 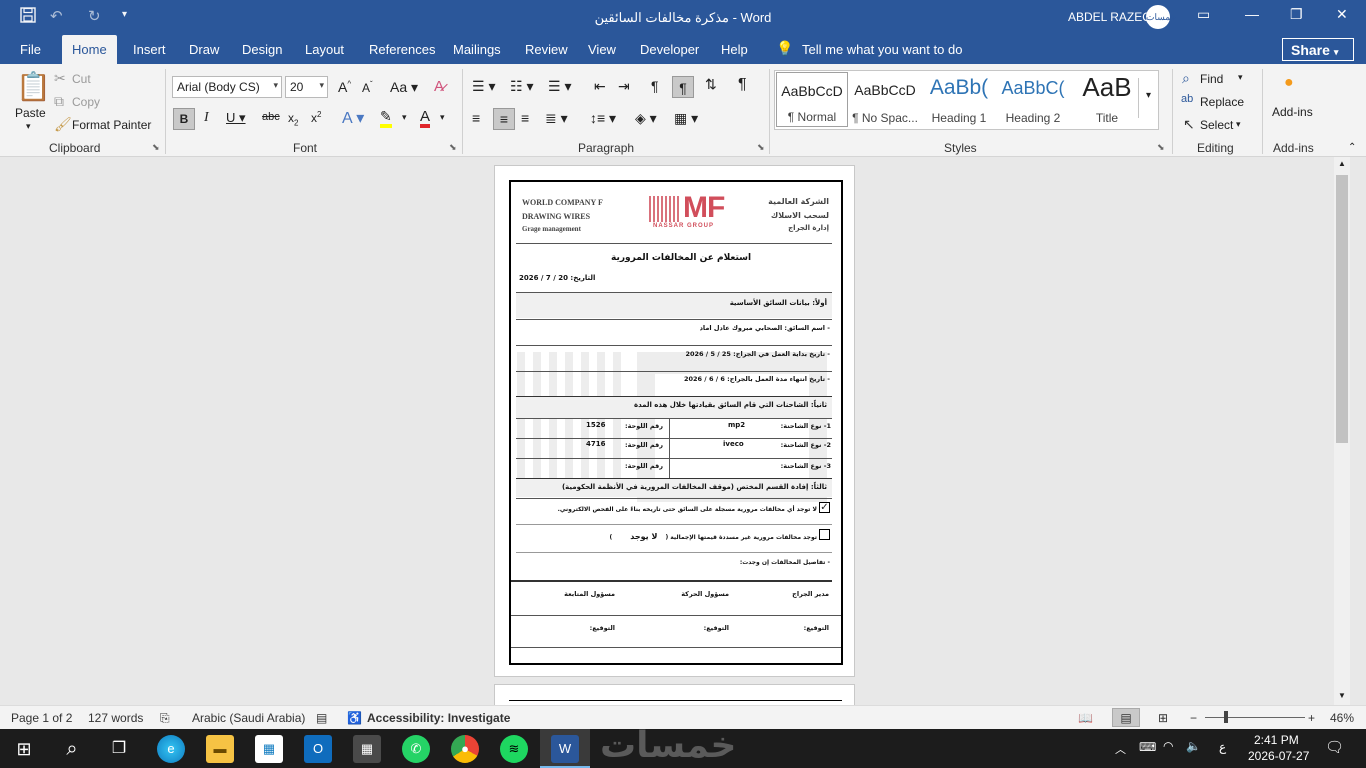 I want to click on font-size-combo: 20 ▾, so click(x=306, y=87).